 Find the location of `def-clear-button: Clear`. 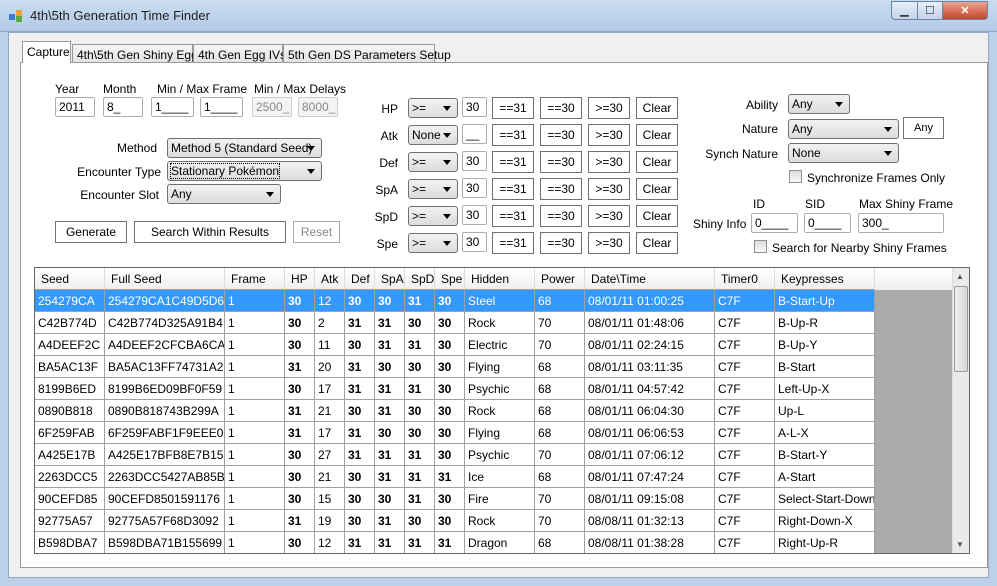

def-clear-button: Clear is located at coordinates (657, 162).